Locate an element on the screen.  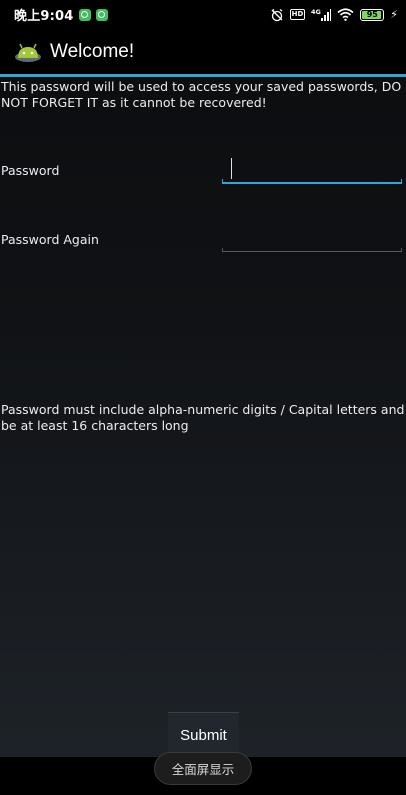
password-again-input is located at coordinates (312, 239).